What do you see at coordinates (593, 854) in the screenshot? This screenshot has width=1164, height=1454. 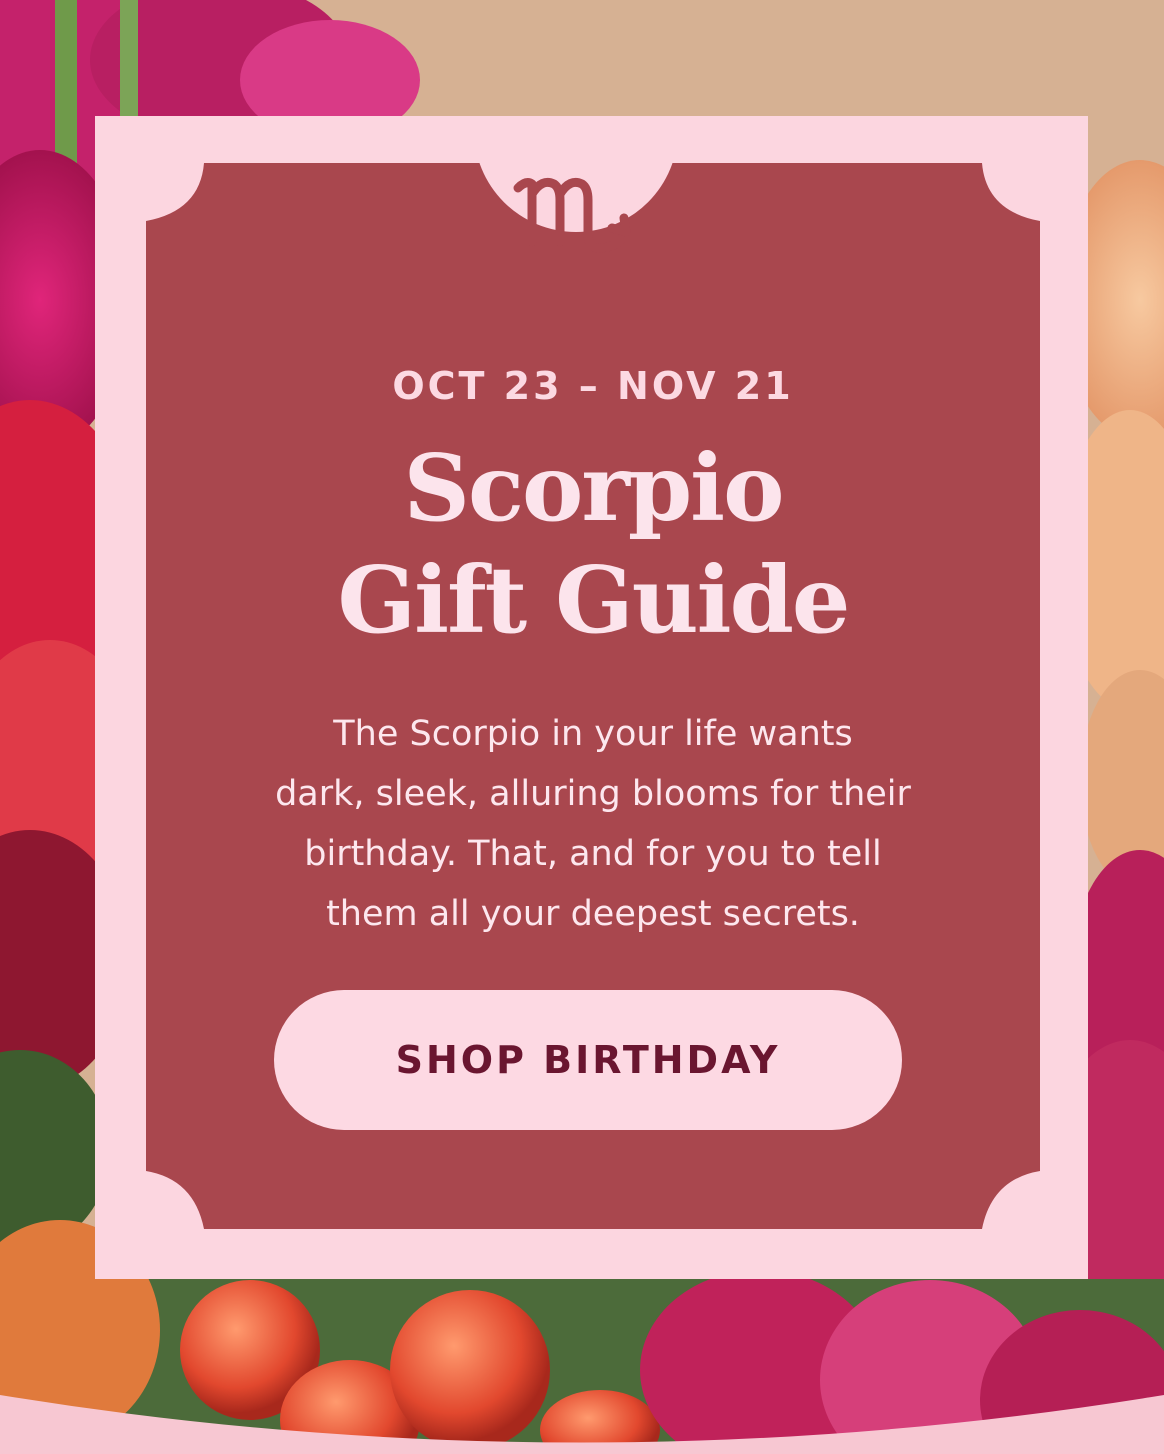 I see `description-line: birthday. That, and for you to tell` at bounding box center [593, 854].